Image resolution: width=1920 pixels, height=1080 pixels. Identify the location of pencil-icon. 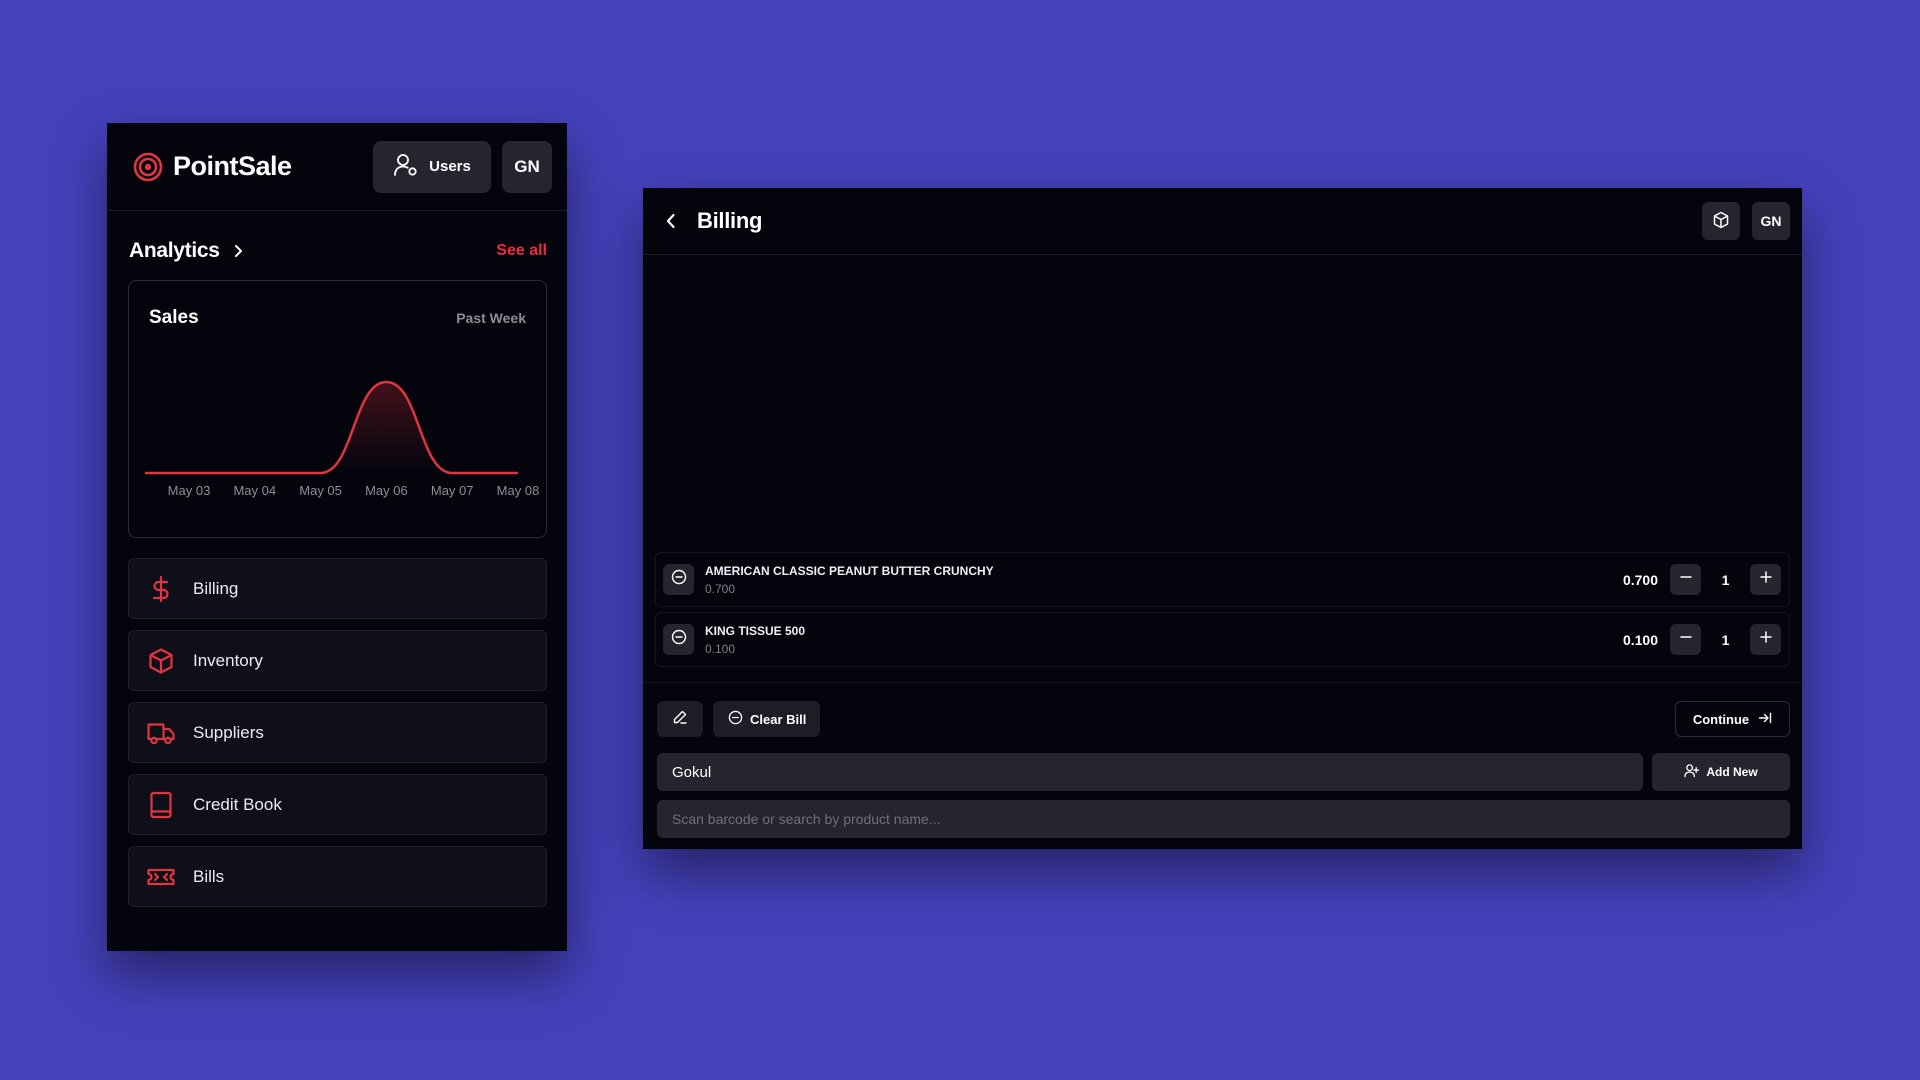
(680, 719).